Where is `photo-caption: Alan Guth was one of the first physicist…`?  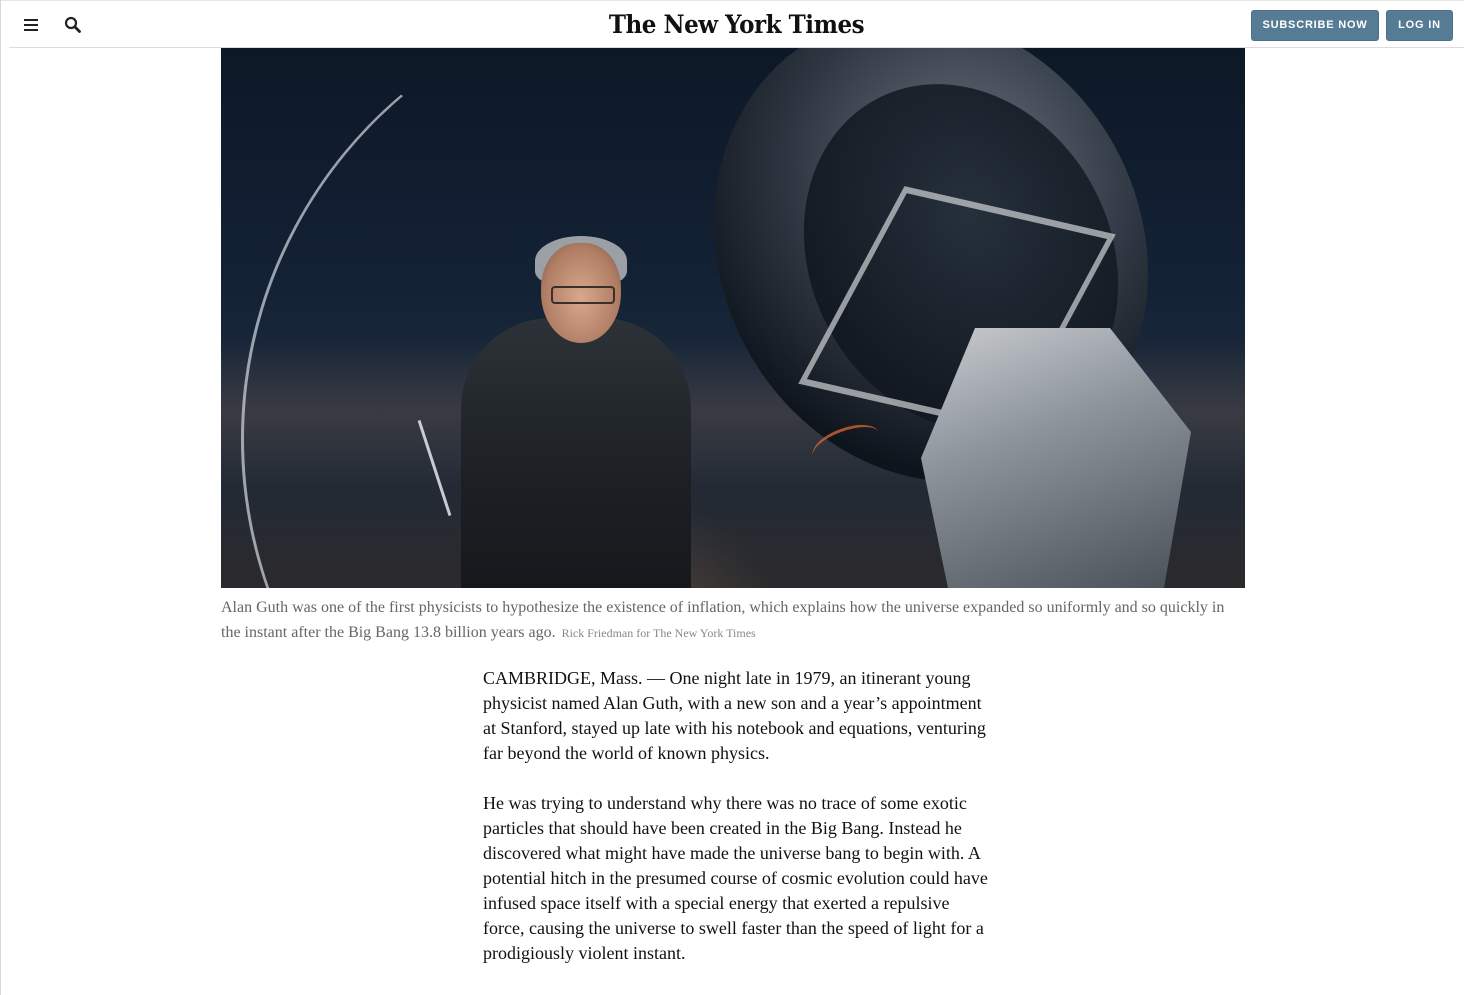 photo-caption: Alan Guth was one of the first physicist… is located at coordinates (733, 620).